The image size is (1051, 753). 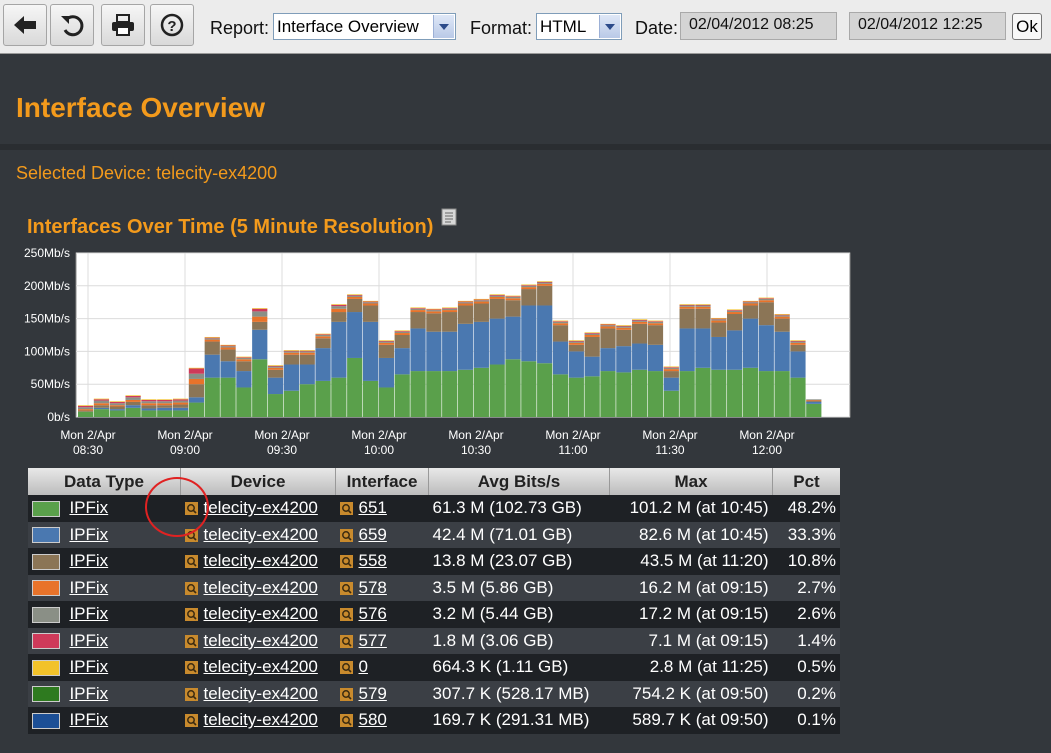 What do you see at coordinates (691, 667) in the screenshot?
I see `cell-max: 2.8 M (at 11:25)` at bounding box center [691, 667].